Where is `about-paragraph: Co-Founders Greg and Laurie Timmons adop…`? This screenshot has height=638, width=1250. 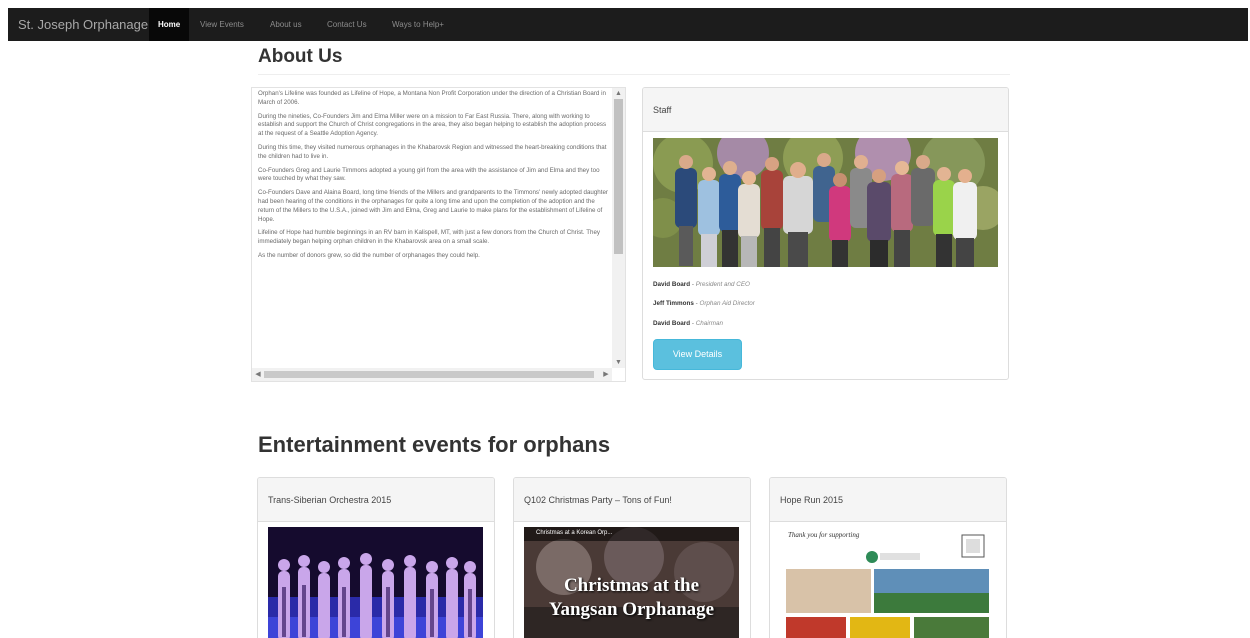 about-paragraph: Co-Founders Greg and Laurie Timmons adop… is located at coordinates (429, 174).